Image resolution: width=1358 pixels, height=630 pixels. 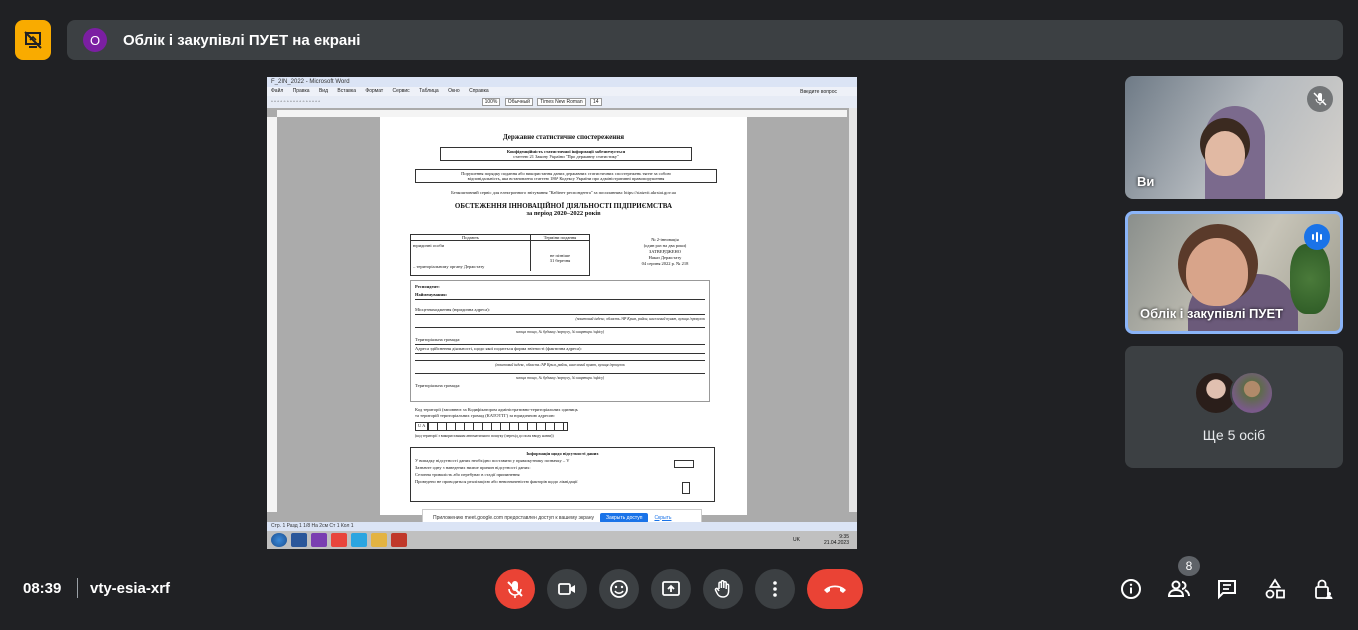 I want to click on meeting-details-button, so click(x=1131, y=589).